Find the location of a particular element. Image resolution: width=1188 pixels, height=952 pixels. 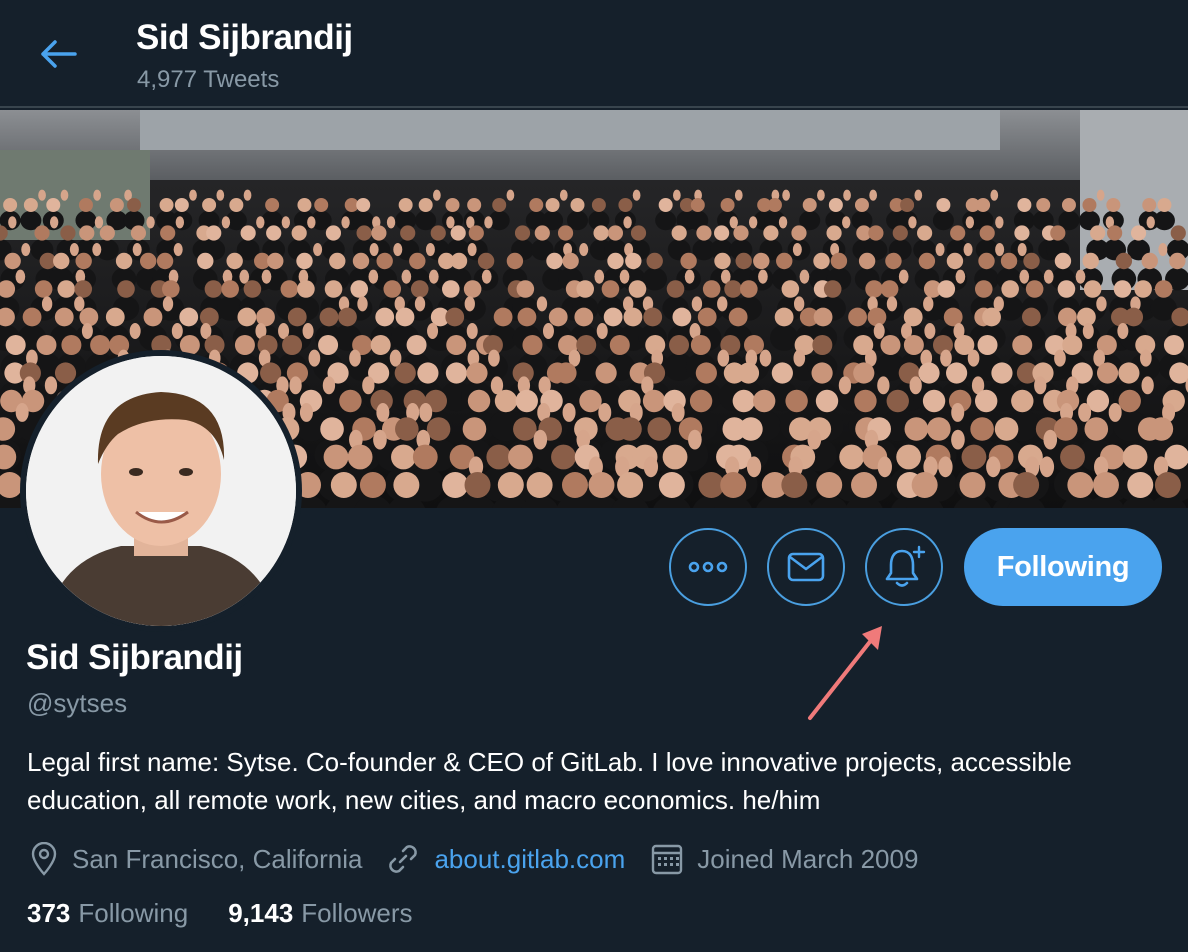

location-item: San Francisco, California is located at coordinates (196, 859).